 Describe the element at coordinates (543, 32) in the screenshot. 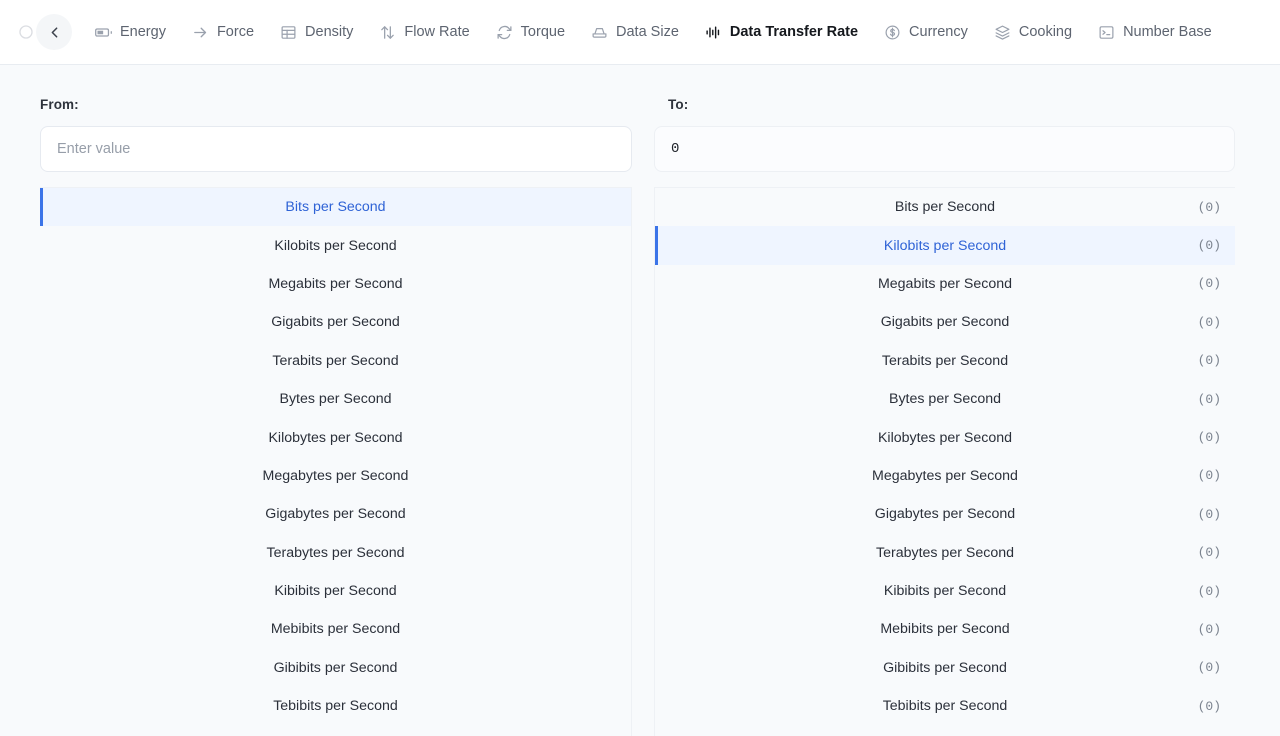

I see `tab-label: Torque` at that location.